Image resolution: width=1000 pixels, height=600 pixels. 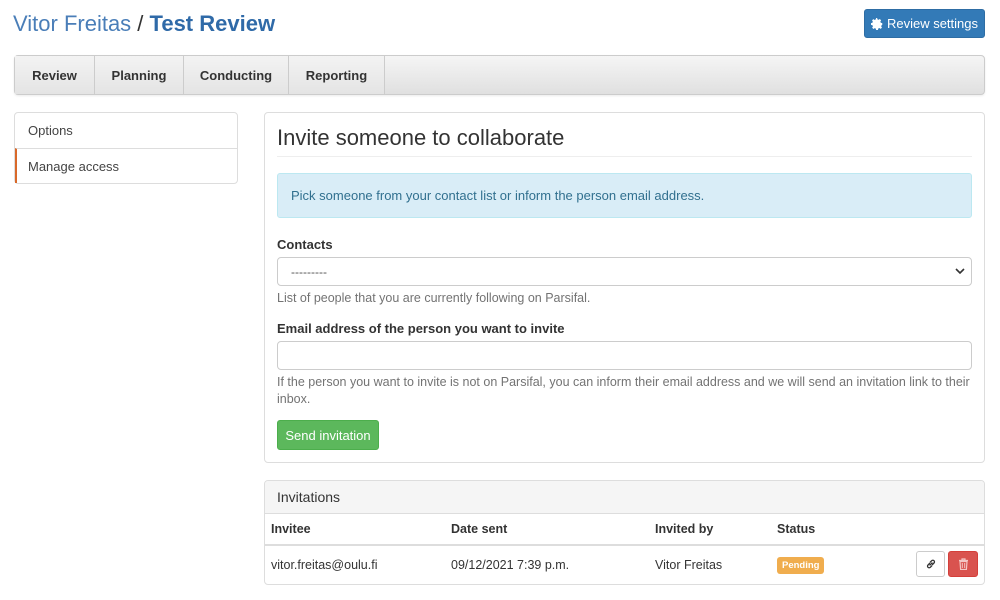 I want to click on chevron-down-icon, so click(x=960, y=271).